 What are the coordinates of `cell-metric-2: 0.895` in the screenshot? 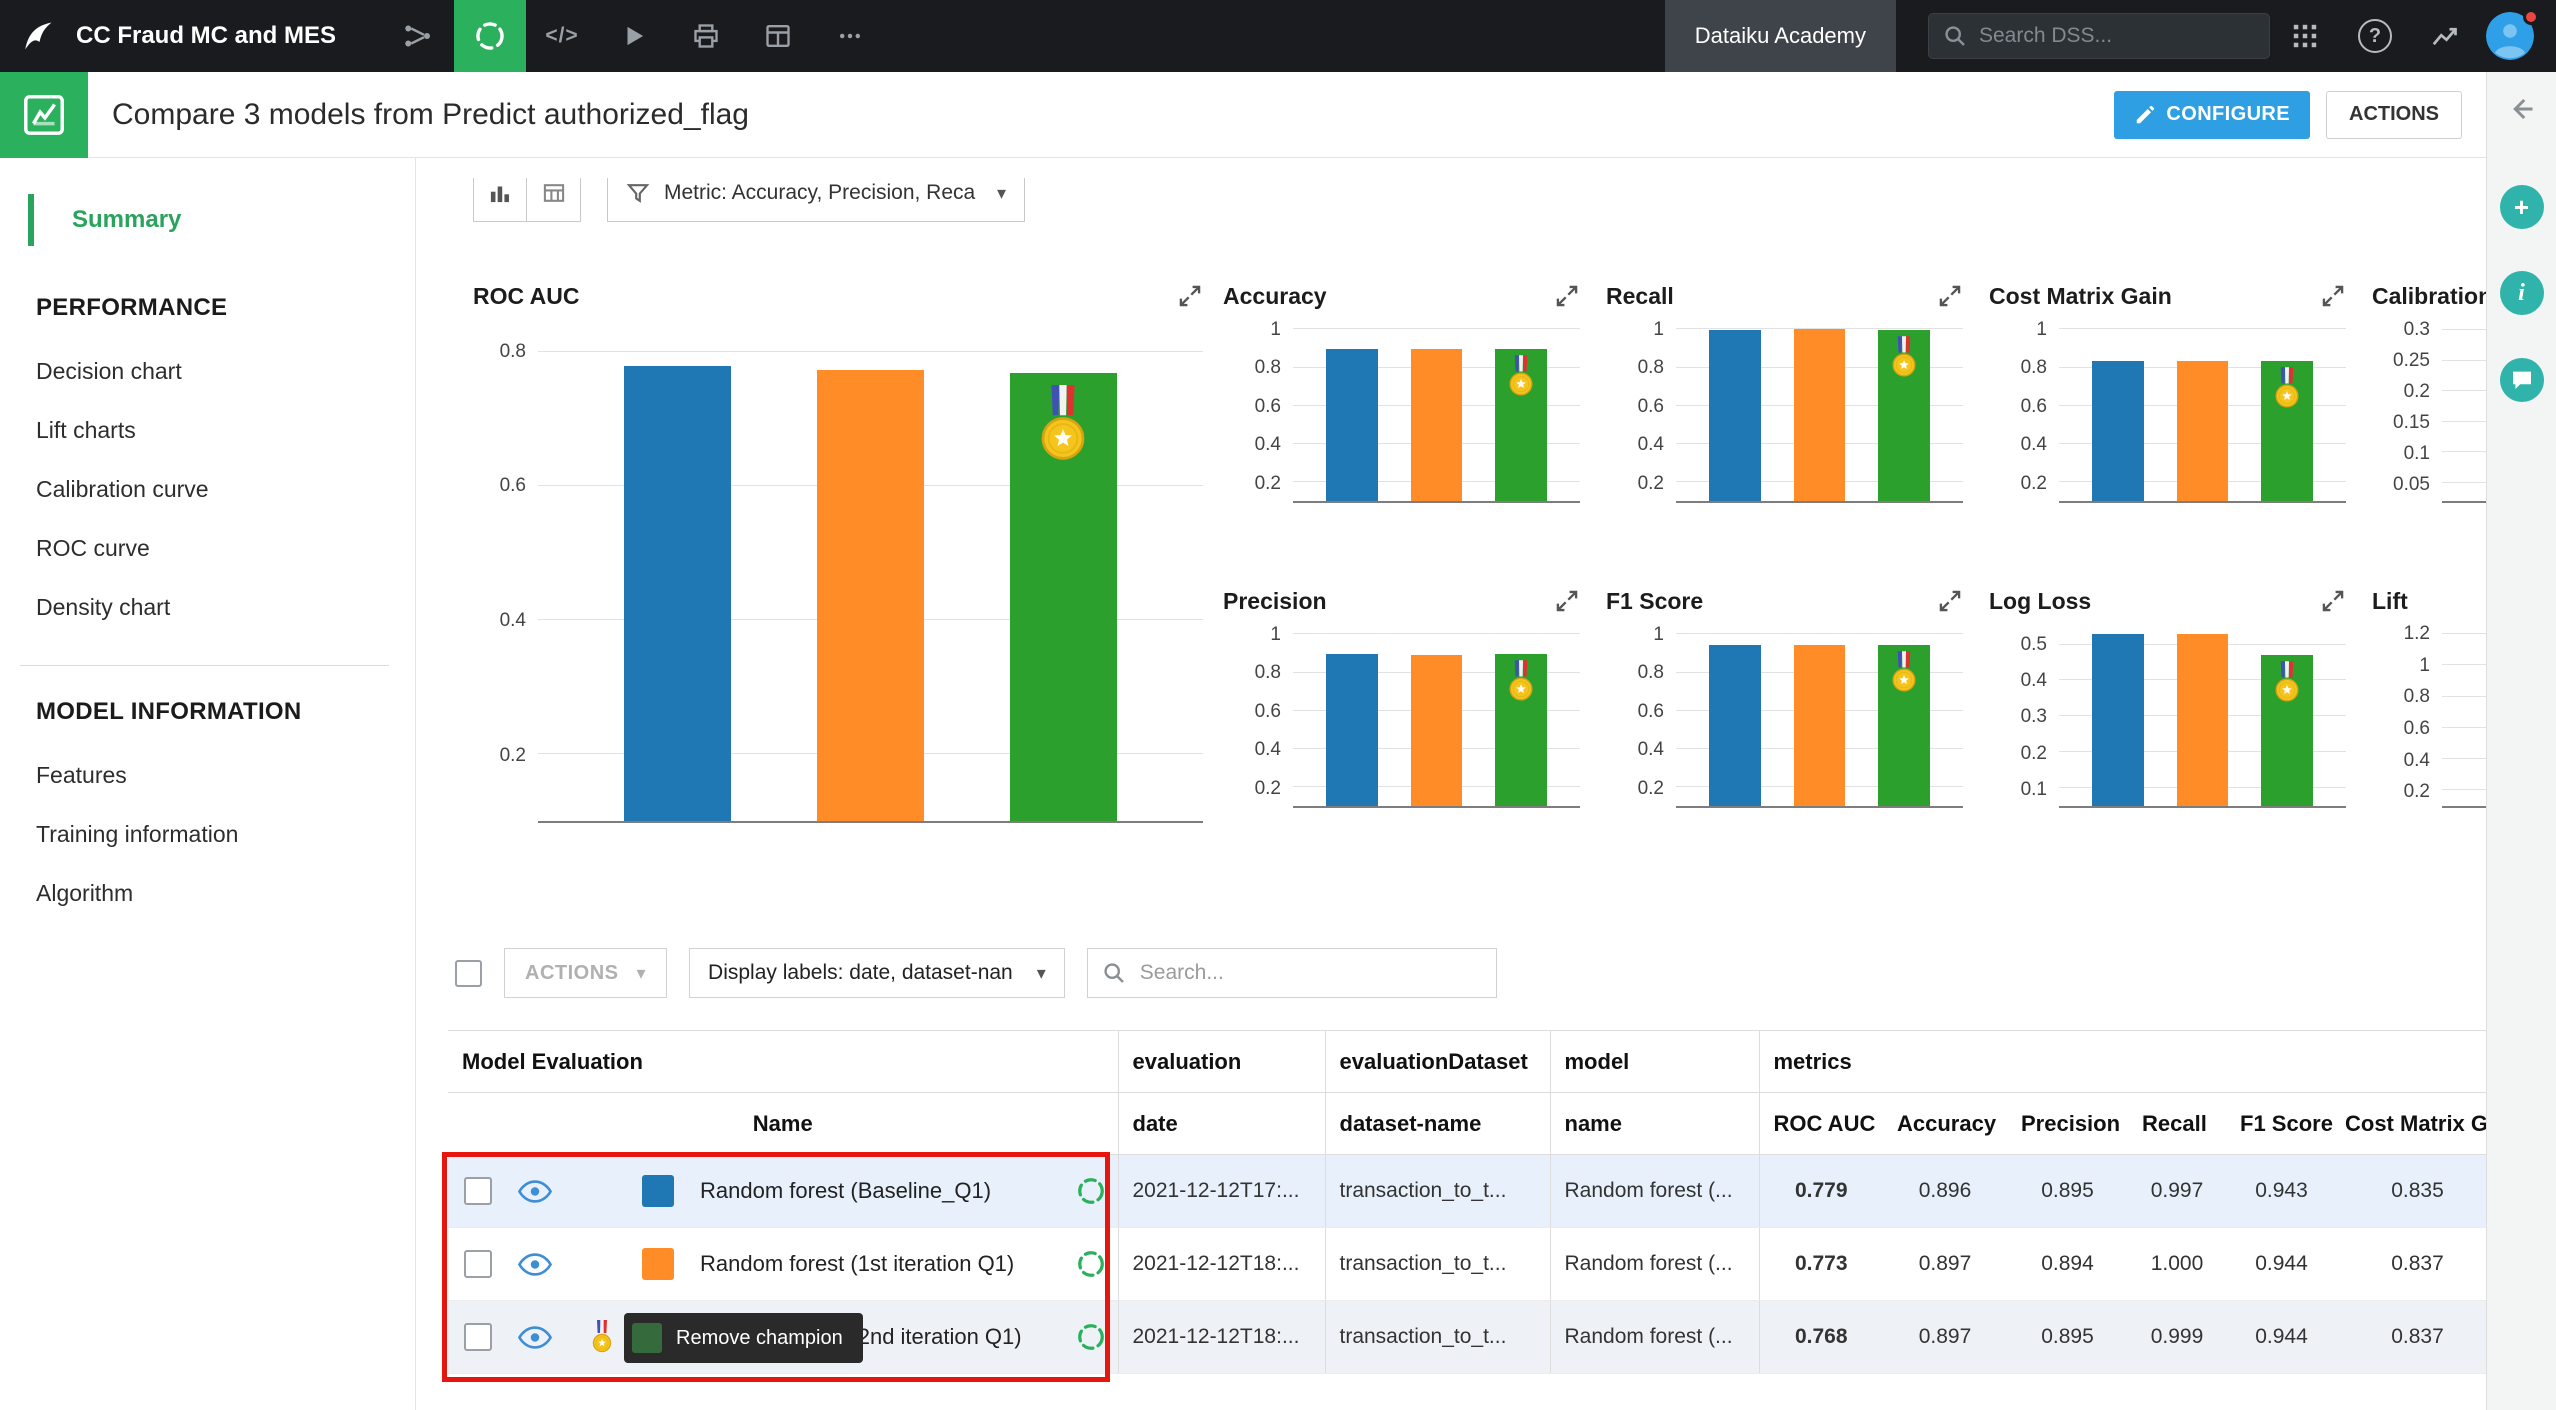 It's located at (2067, 1191).